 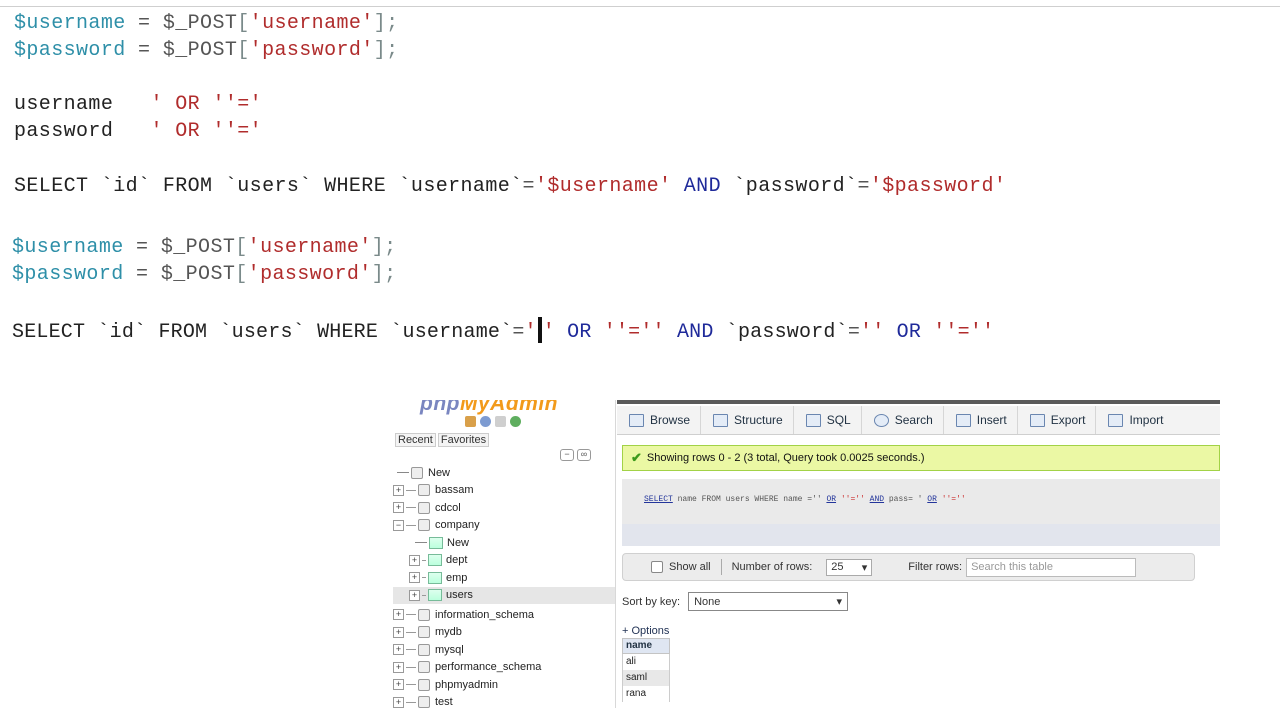 I want to click on tree-item-new: New, so click(x=504, y=473).